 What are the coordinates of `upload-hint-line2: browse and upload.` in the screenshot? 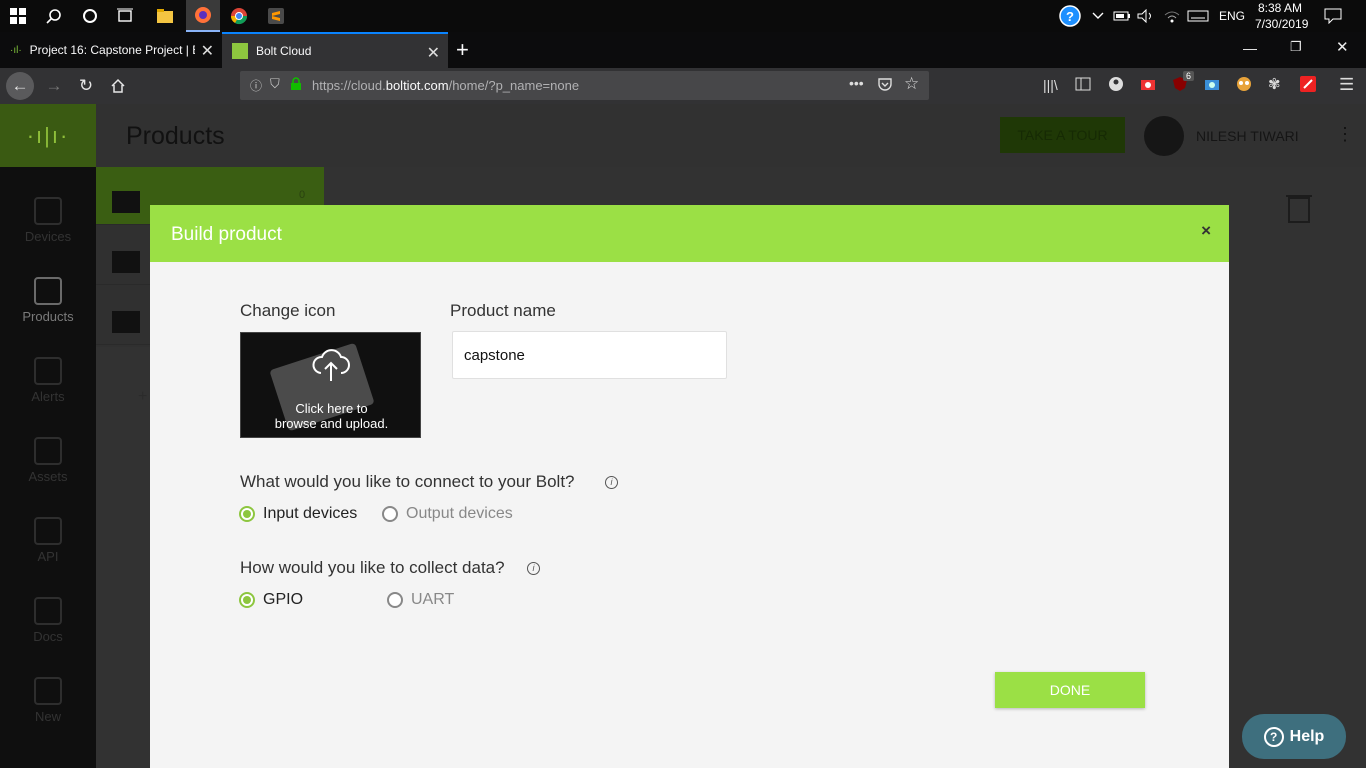 It's located at (331, 423).